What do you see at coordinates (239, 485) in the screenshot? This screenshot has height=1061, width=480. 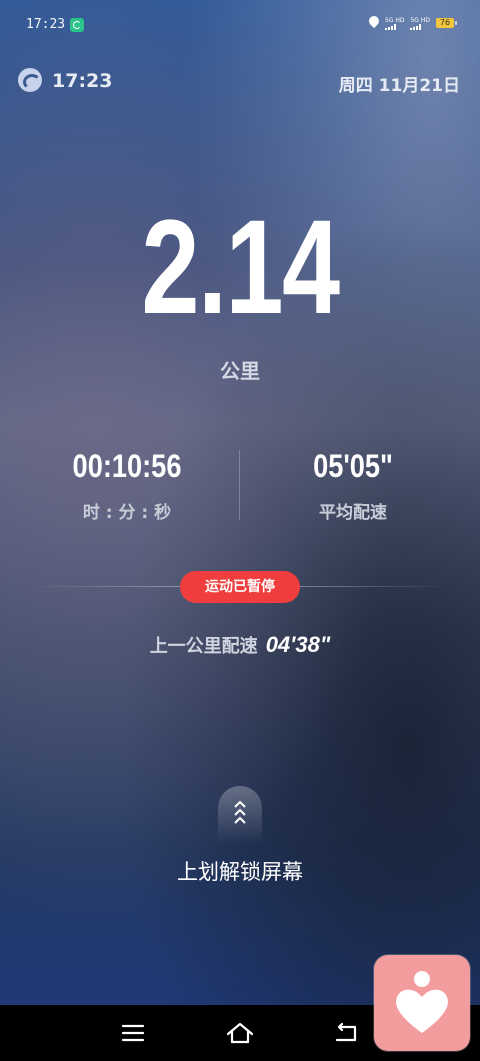 I see `stat-divider` at bounding box center [239, 485].